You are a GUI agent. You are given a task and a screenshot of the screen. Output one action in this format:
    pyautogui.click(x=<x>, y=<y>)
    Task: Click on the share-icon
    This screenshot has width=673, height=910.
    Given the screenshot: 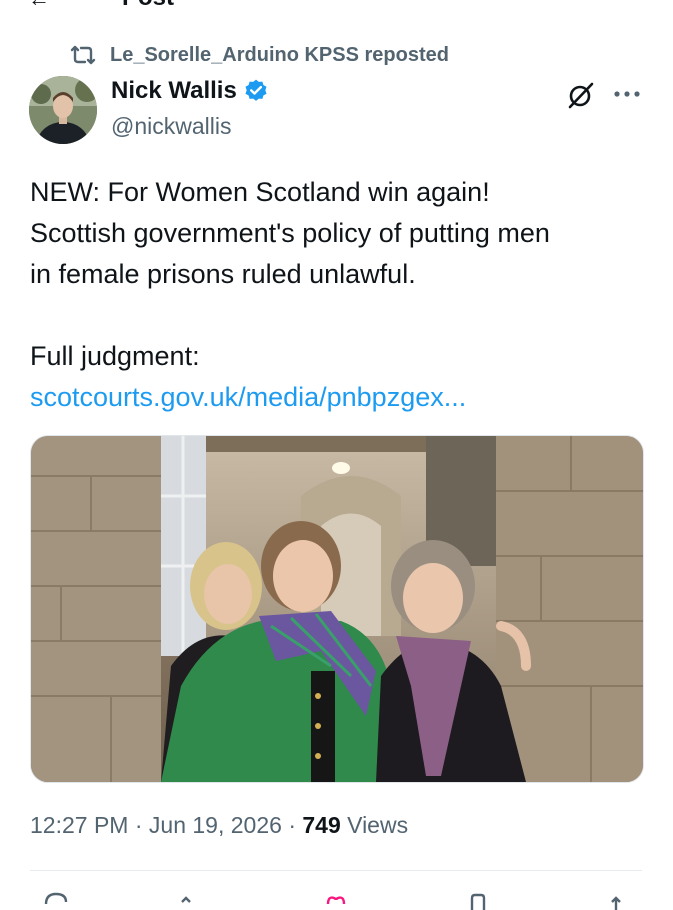 What is the action you would take?
    pyautogui.click(x=616, y=900)
    